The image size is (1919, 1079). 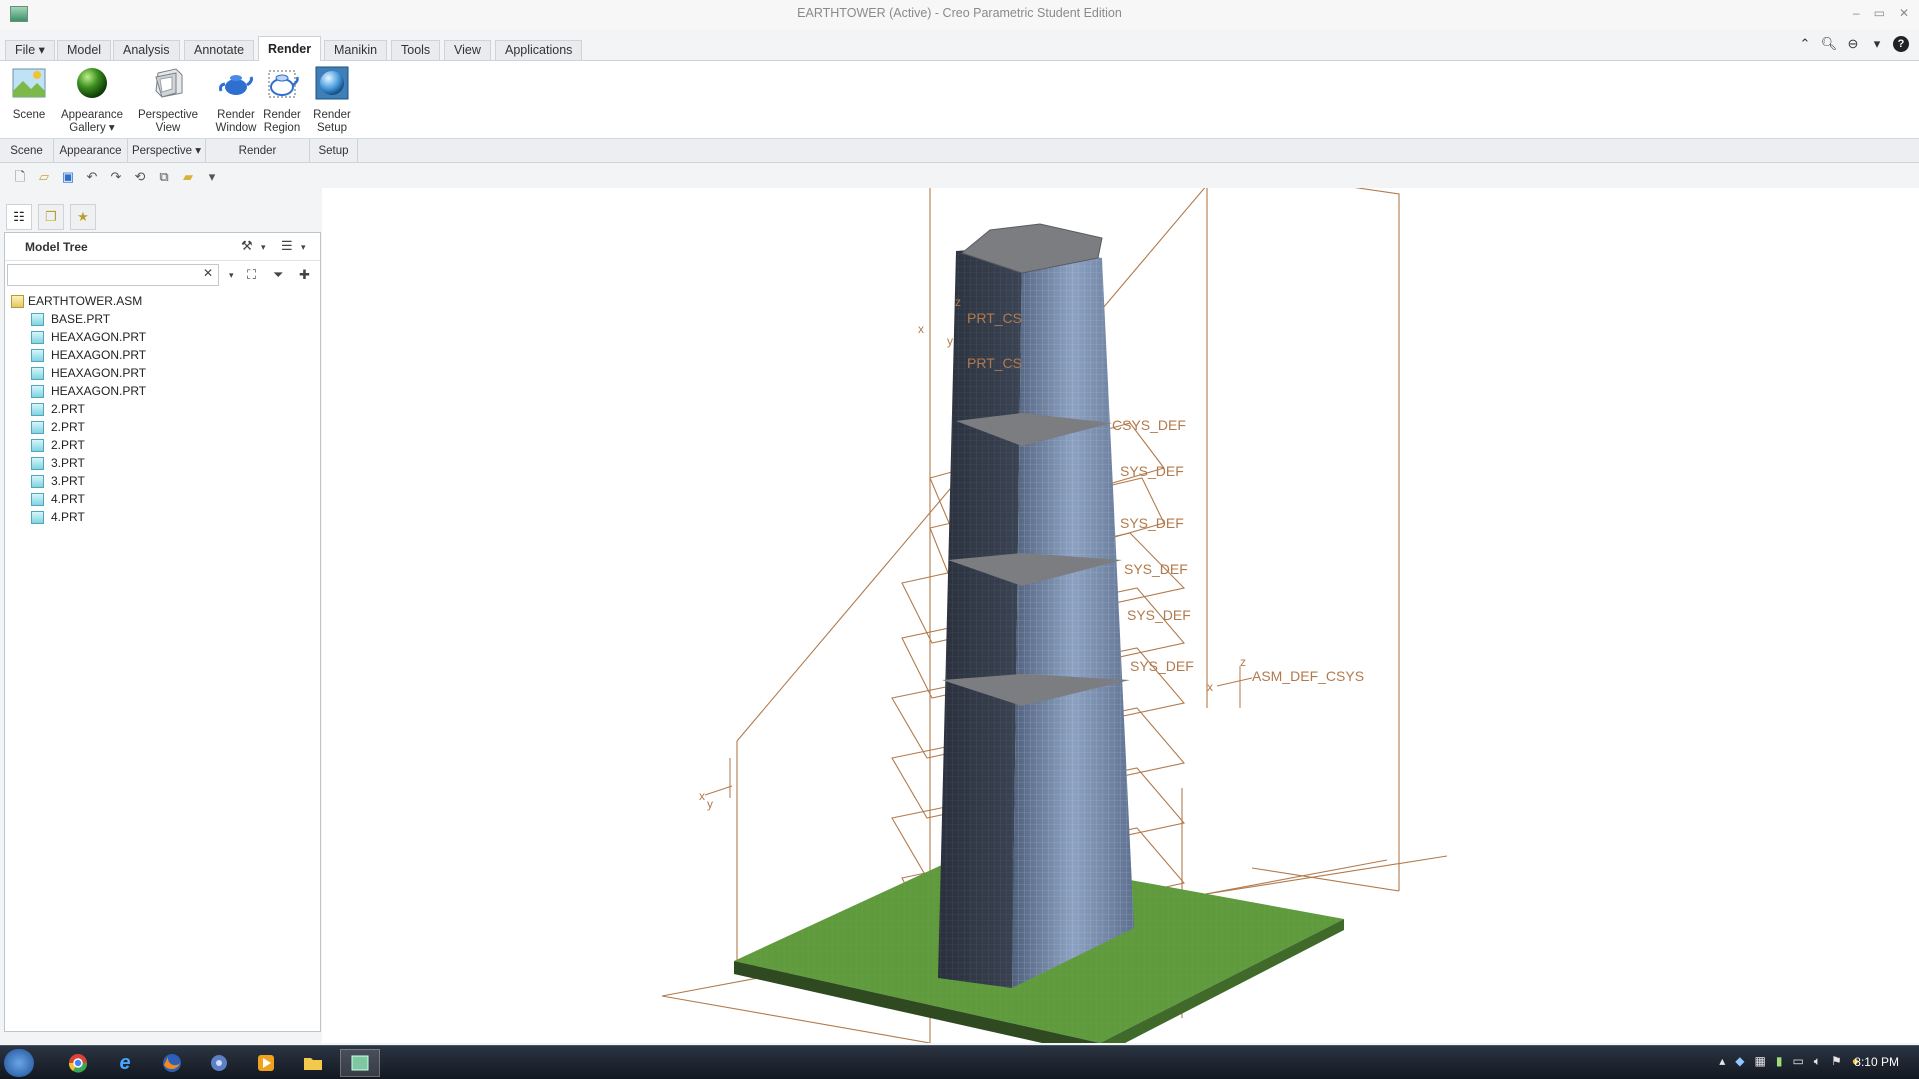 I want to click on regenerate-icon: ⟲, so click(x=140, y=177).